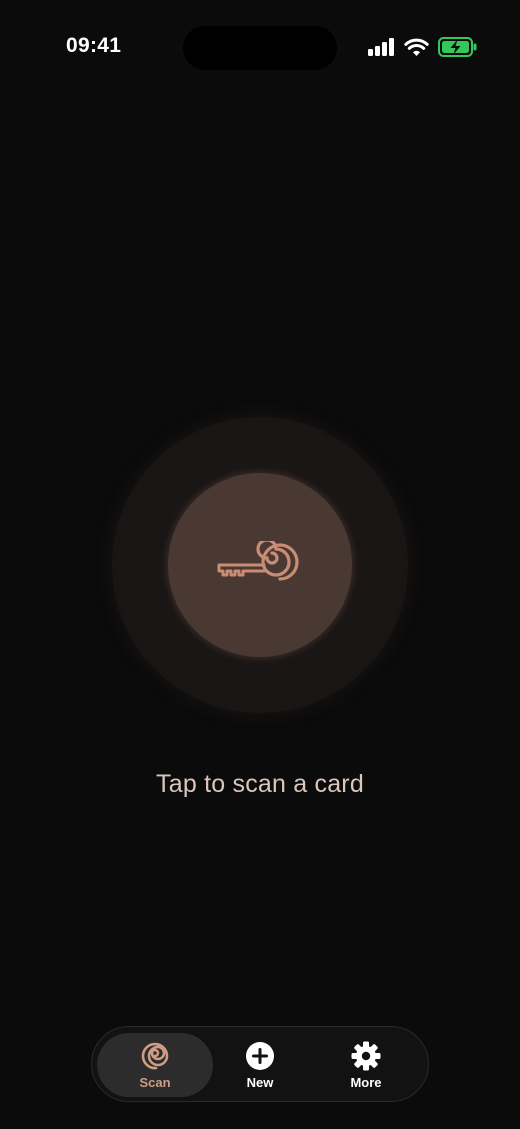 This screenshot has height=1129, width=520. I want to click on cellular-signal-icon, so click(381, 47).